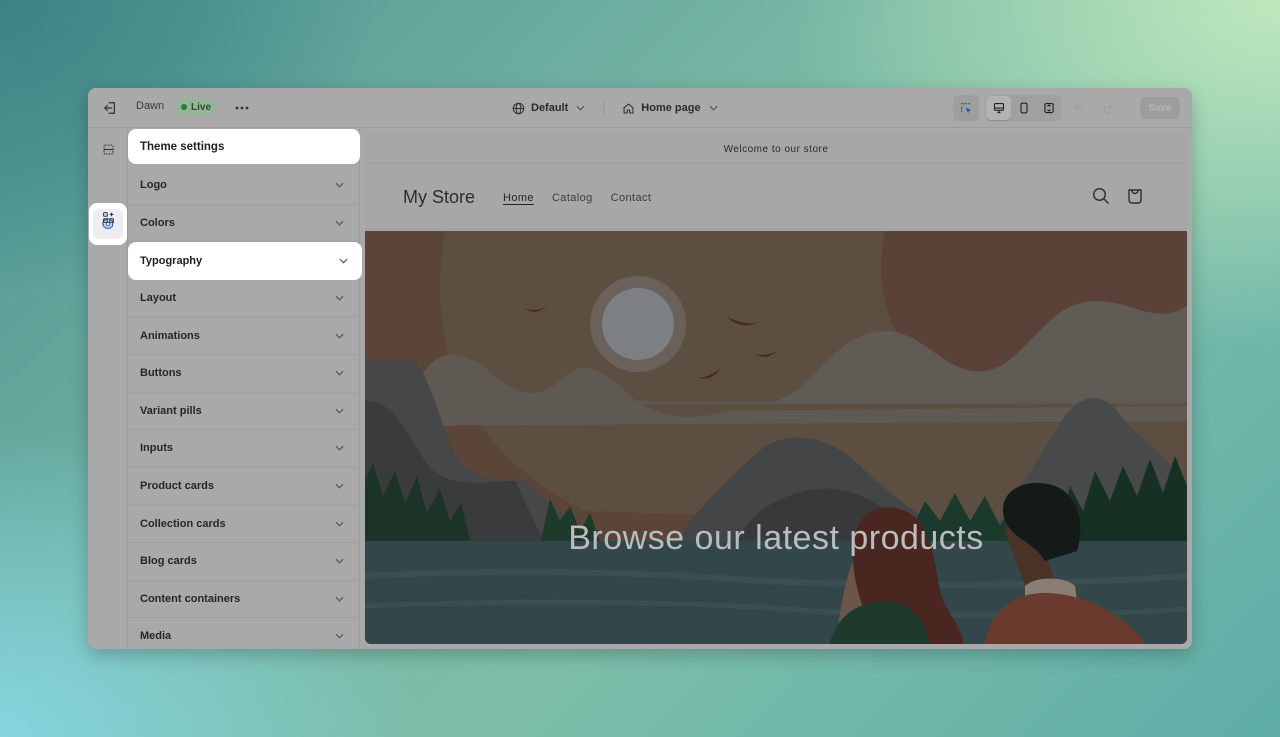  Describe the element at coordinates (150, 106) in the screenshot. I see `theme-name: Dawn` at that location.